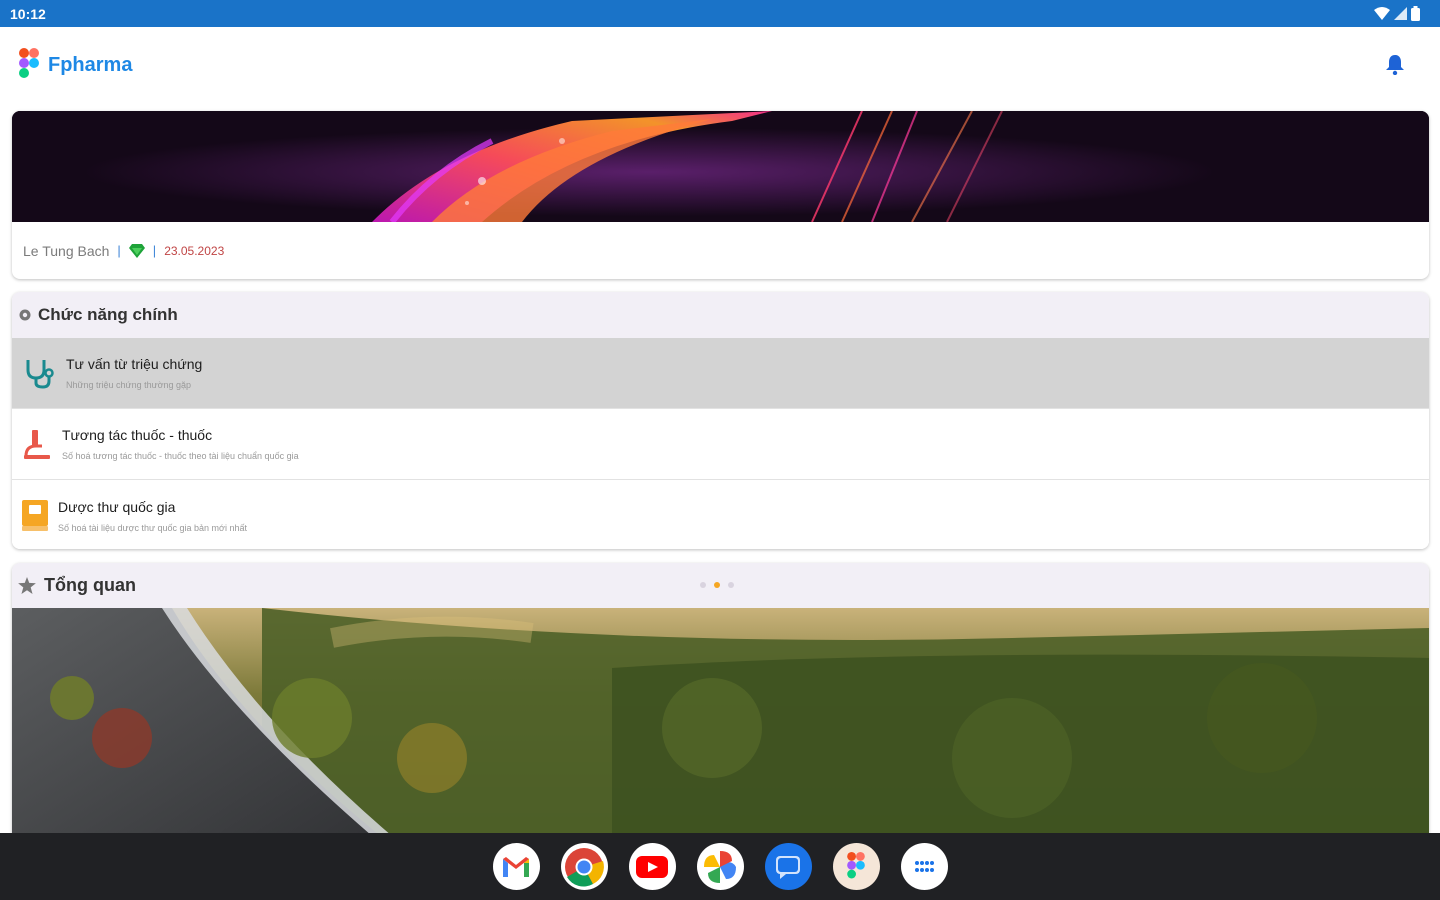 The height and width of the screenshot is (900, 1440). I want to click on taskbar, so click(720, 866).